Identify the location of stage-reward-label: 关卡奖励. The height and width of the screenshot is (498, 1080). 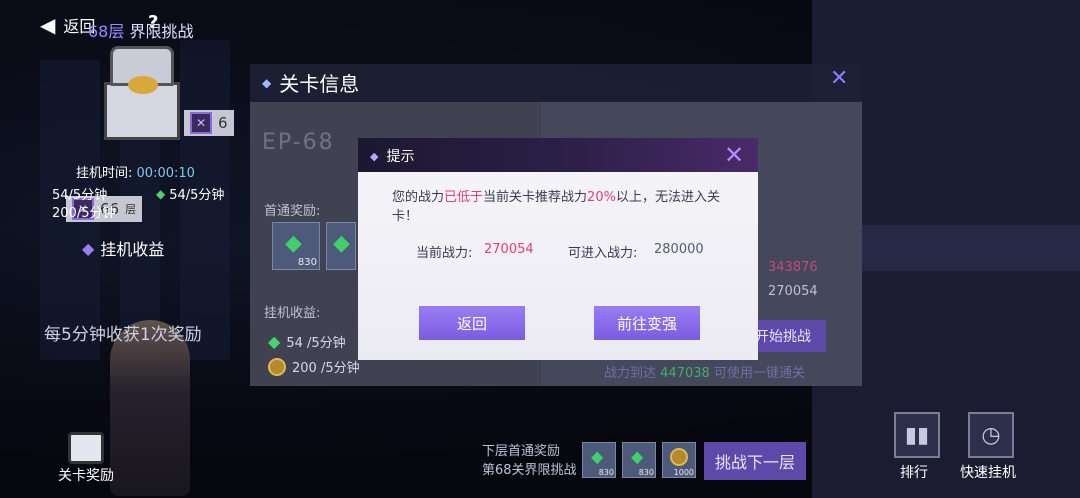
(86, 475).